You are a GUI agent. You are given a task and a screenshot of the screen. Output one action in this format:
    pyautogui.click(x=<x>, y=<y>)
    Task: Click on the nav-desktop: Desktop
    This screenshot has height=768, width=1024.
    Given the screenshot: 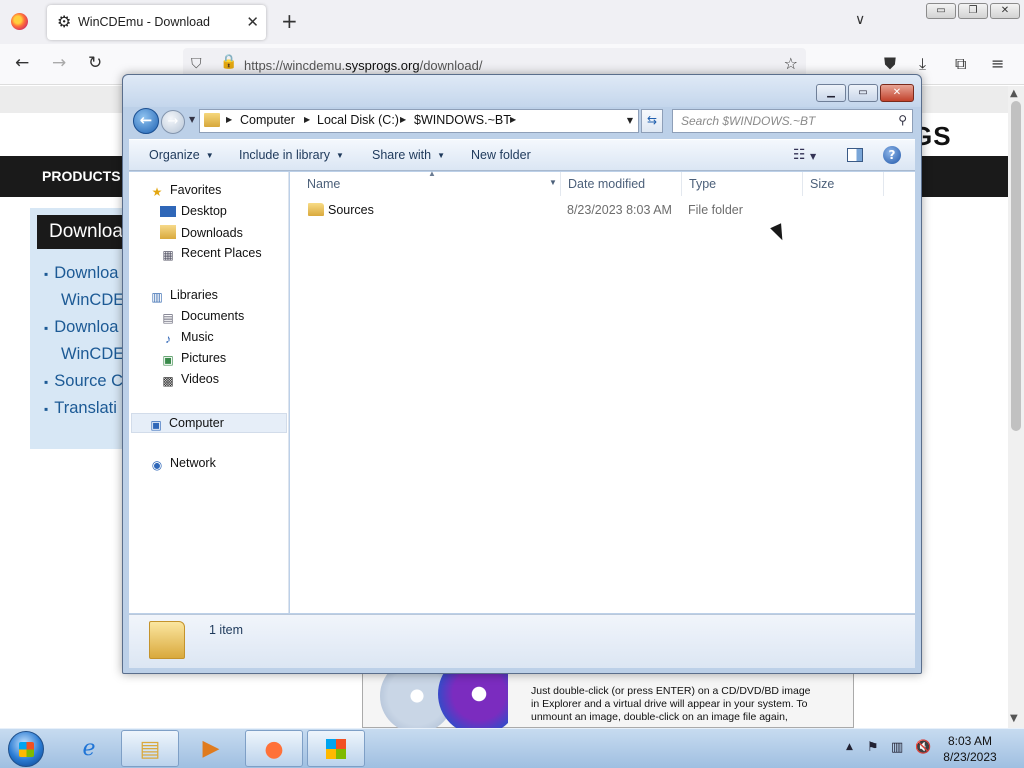 What is the action you would take?
    pyautogui.click(x=193, y=214)
    